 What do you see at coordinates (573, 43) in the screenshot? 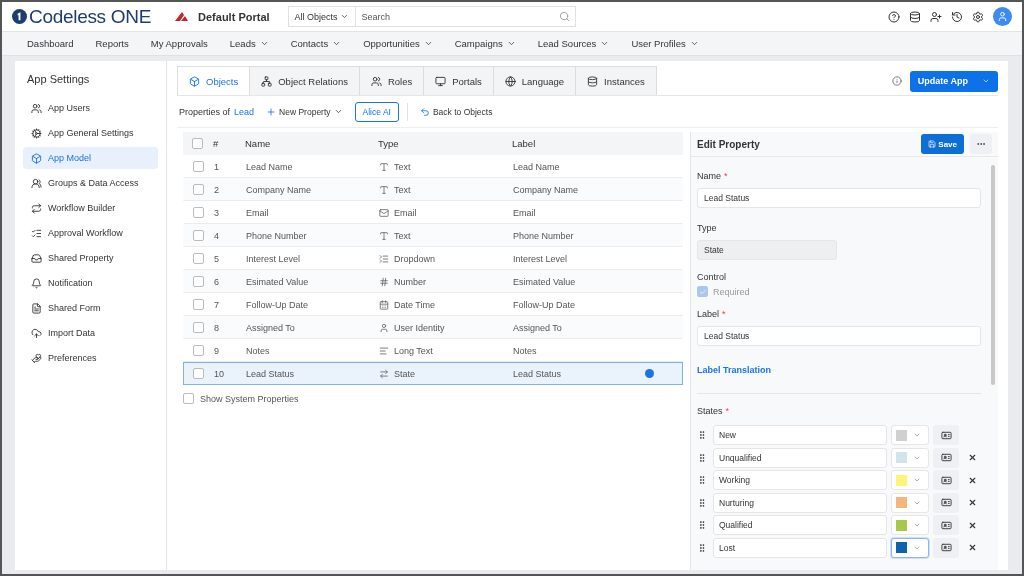
I see `nav-item: Lead Sources` at bounding box center [573, 43].